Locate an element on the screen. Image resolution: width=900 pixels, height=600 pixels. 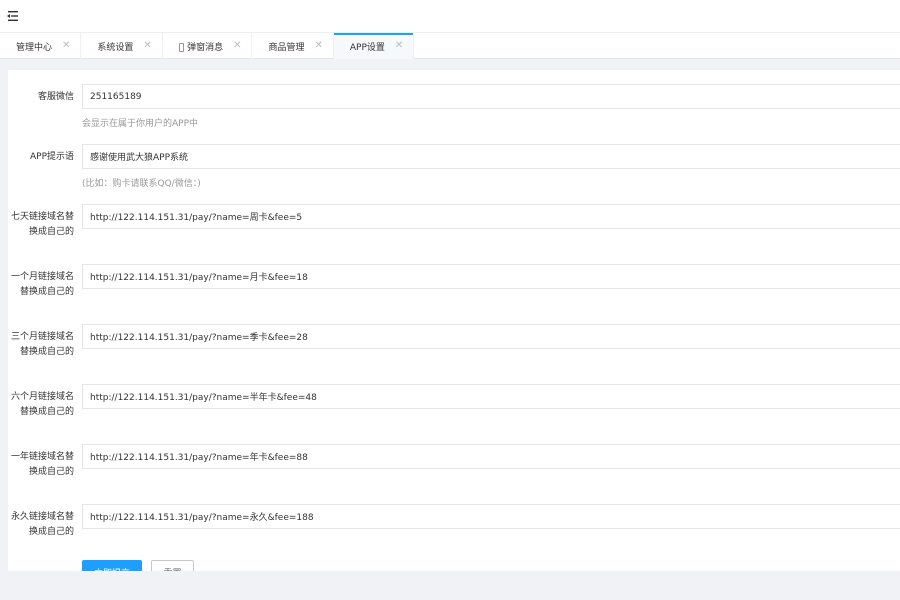
submit-button: 立即提交 is located at coordinates (112, 565).